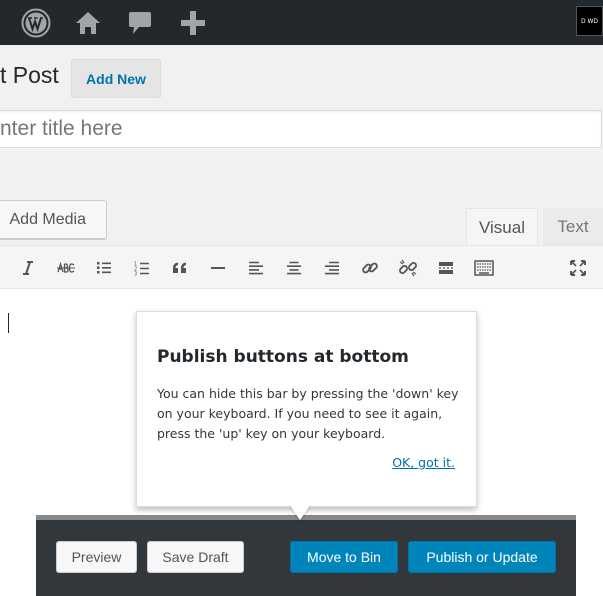 This screenshot has width=603, height=596. What do you see at coordinates (8, 323) in the screenshot?
I see `text-cursor` at bounding box center [8, 323].